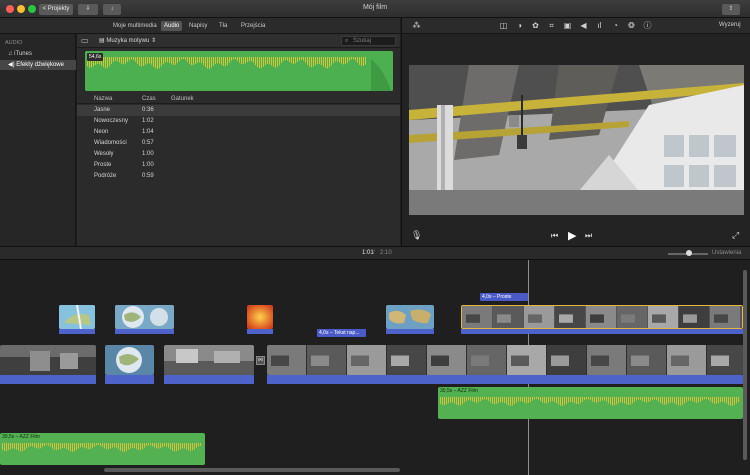 This screenshot has width=750, height=475. I want to click on sound-duration: 0:57, so click(148, 143).